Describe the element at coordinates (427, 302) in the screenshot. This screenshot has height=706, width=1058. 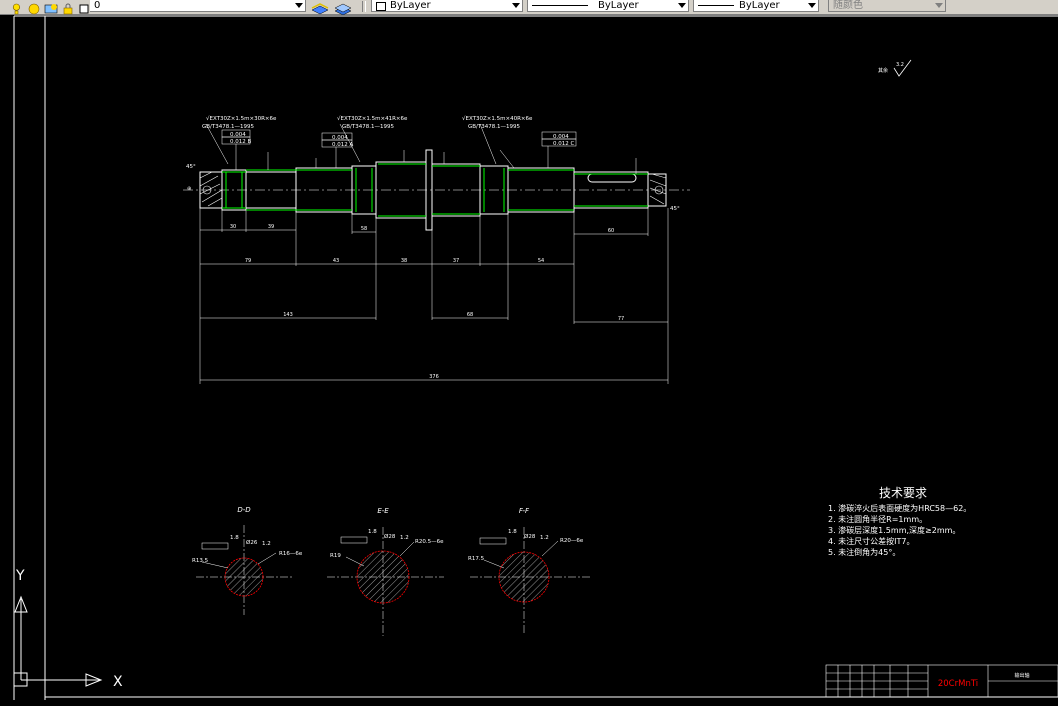
I see `dimension-values: 30 39 58 60 79 43 38 37 54 143 68 77 376` at that location.